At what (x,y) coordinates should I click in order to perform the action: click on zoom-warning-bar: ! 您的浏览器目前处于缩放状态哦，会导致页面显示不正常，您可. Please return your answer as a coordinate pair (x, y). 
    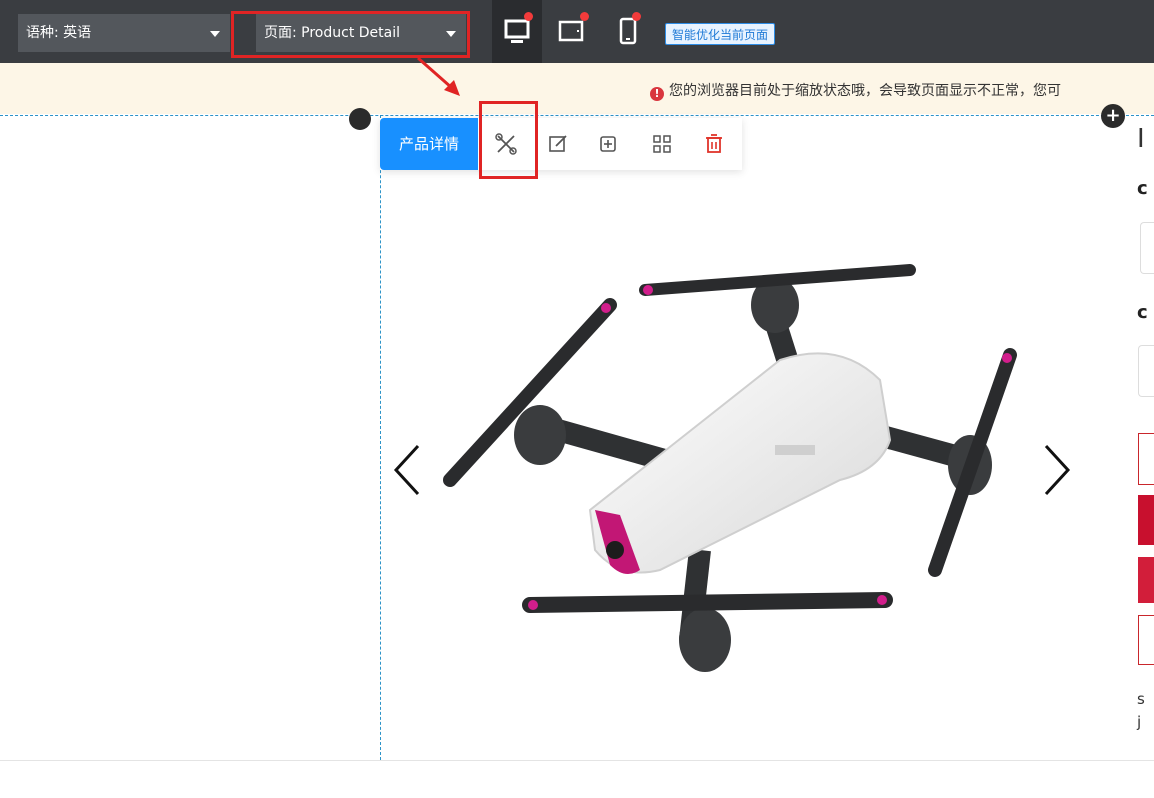
    Looking at the image, I should click on (577, 88).